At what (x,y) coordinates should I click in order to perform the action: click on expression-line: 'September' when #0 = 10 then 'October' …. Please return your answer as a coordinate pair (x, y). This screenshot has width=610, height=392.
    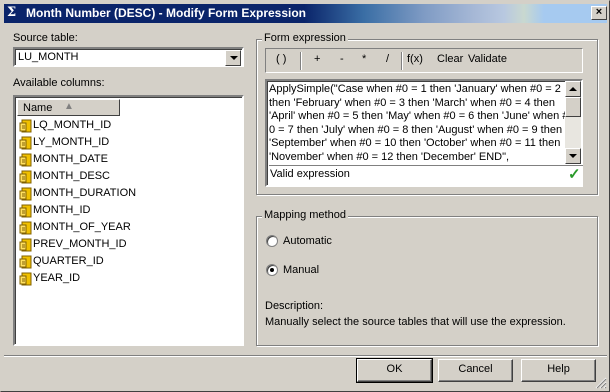
    Looking at the image, I should click on (415, 143).